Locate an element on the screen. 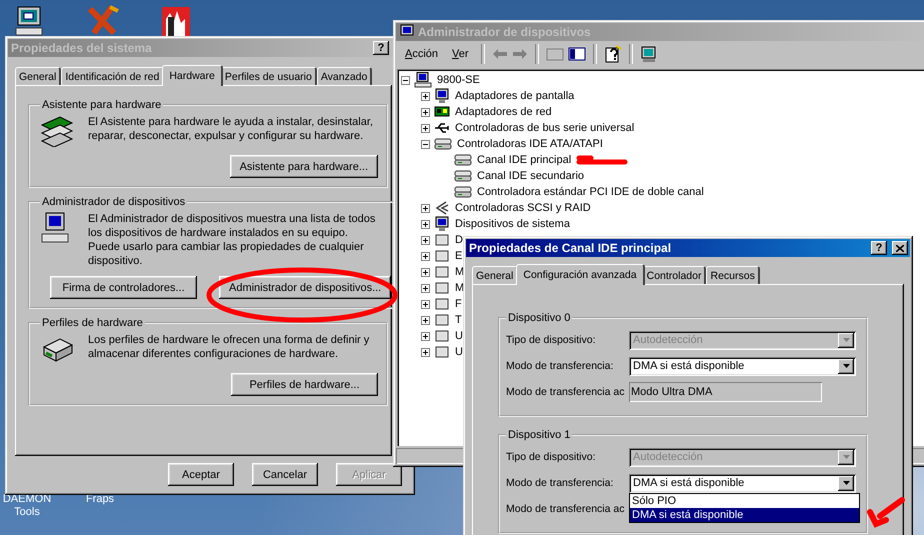 Image resolution: width=924 pixels, height=535 pixels. group-title: Asistente para hardware is located at coordinates (101, 105).